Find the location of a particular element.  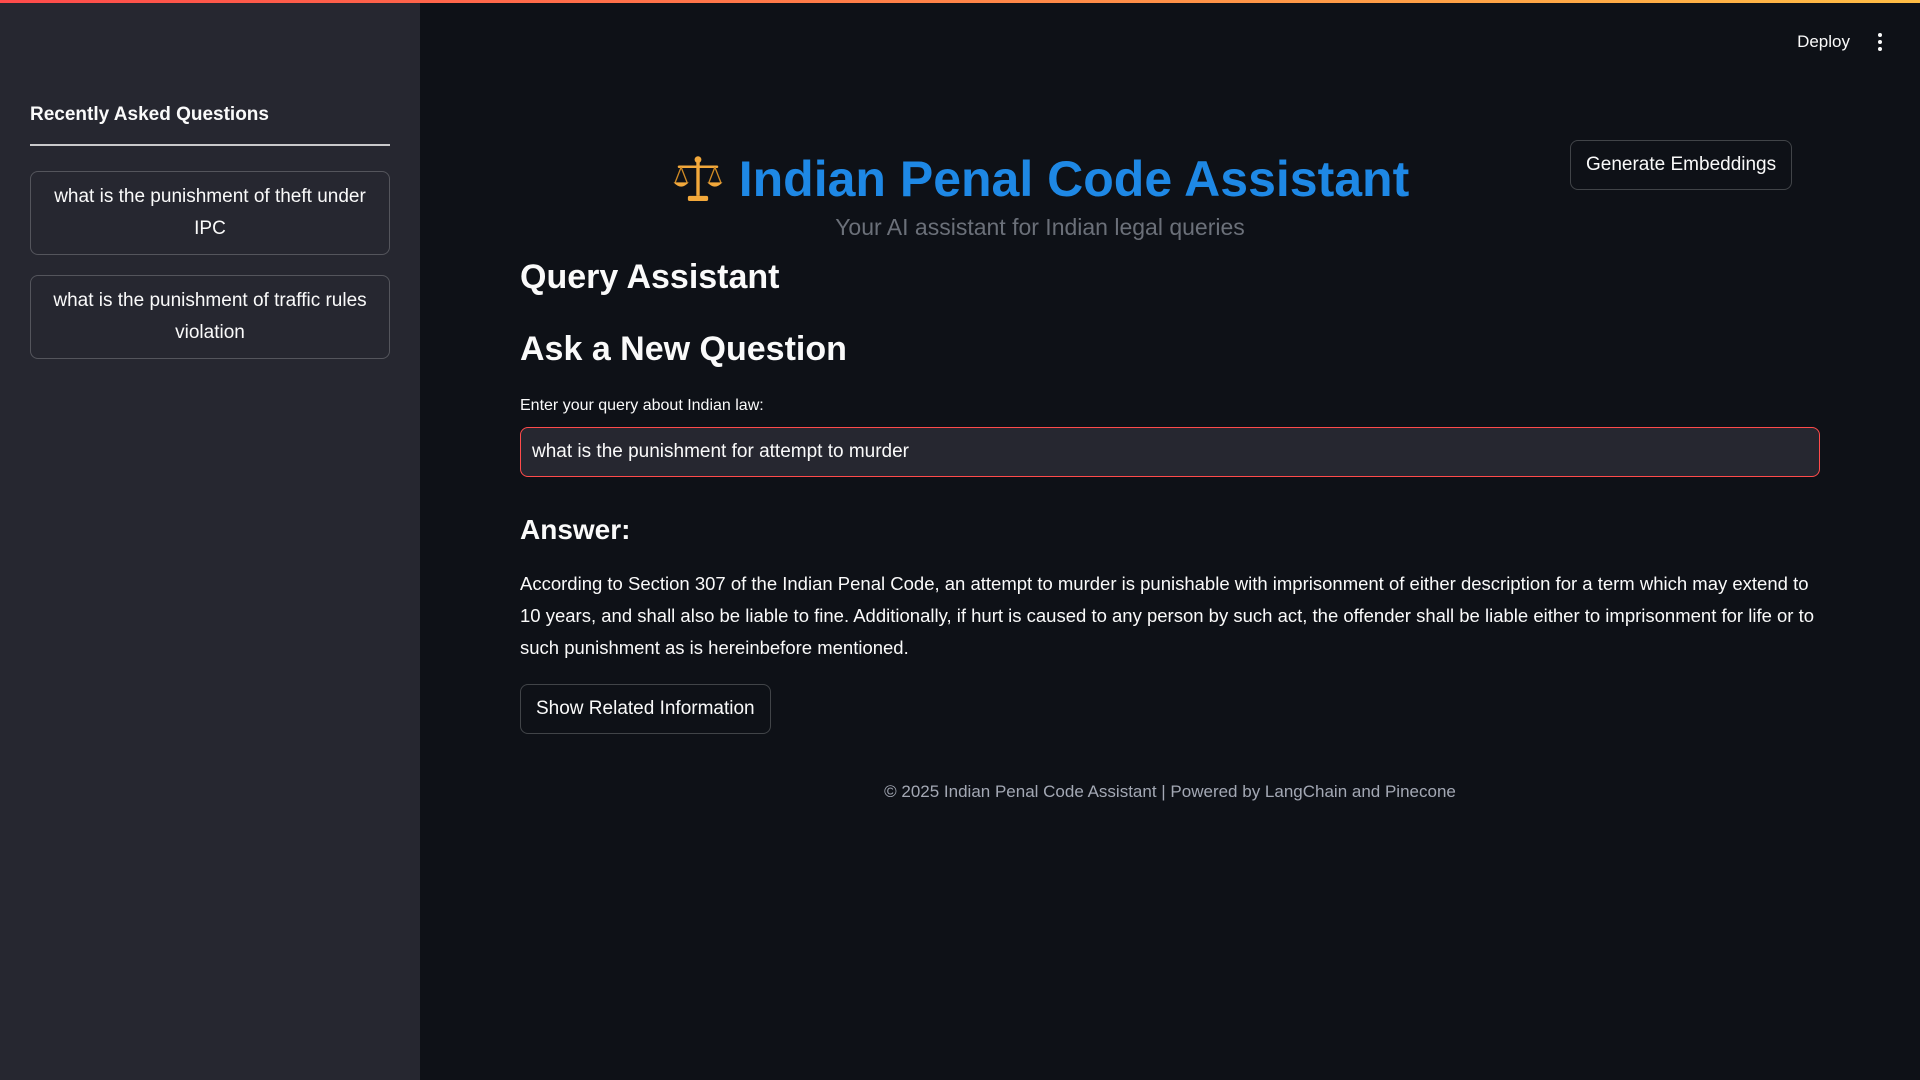

sidebar-divider is located at coordinates (210, 145).